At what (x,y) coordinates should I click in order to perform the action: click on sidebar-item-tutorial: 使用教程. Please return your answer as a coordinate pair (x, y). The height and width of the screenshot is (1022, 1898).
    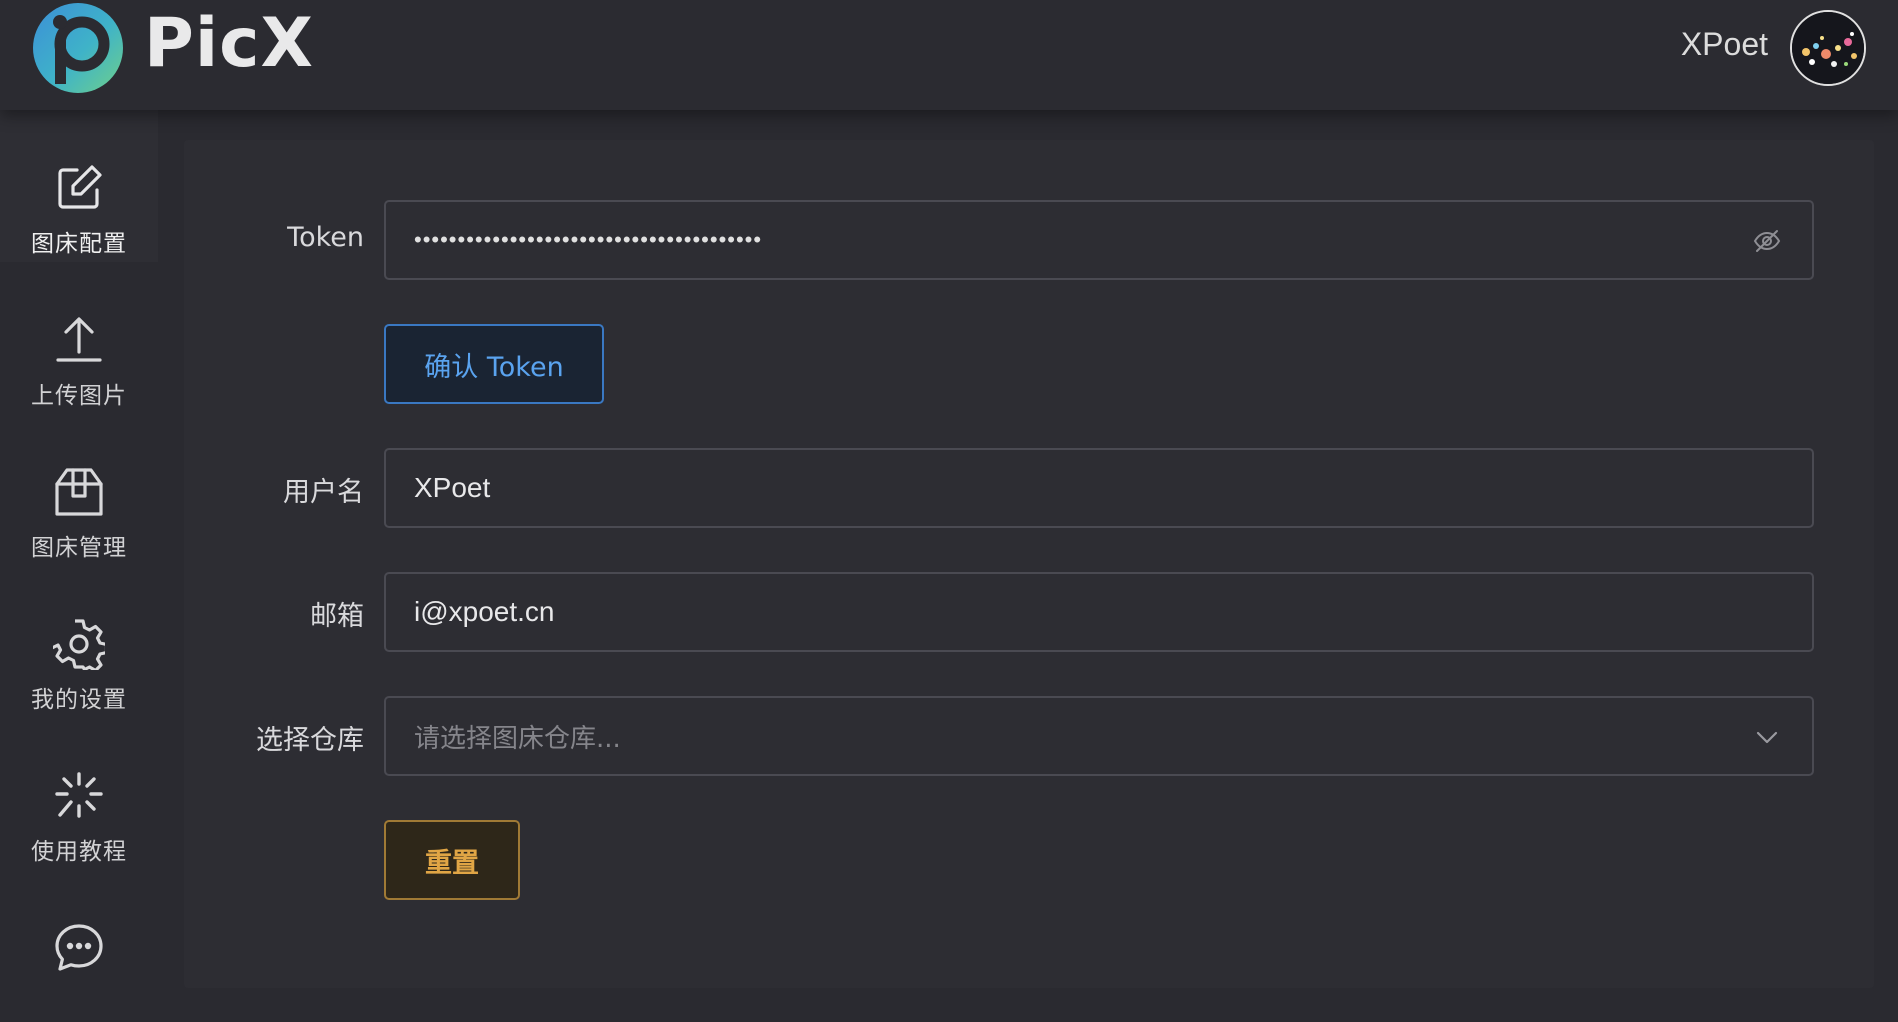
    Looking at the image, I should click on (79, 794).